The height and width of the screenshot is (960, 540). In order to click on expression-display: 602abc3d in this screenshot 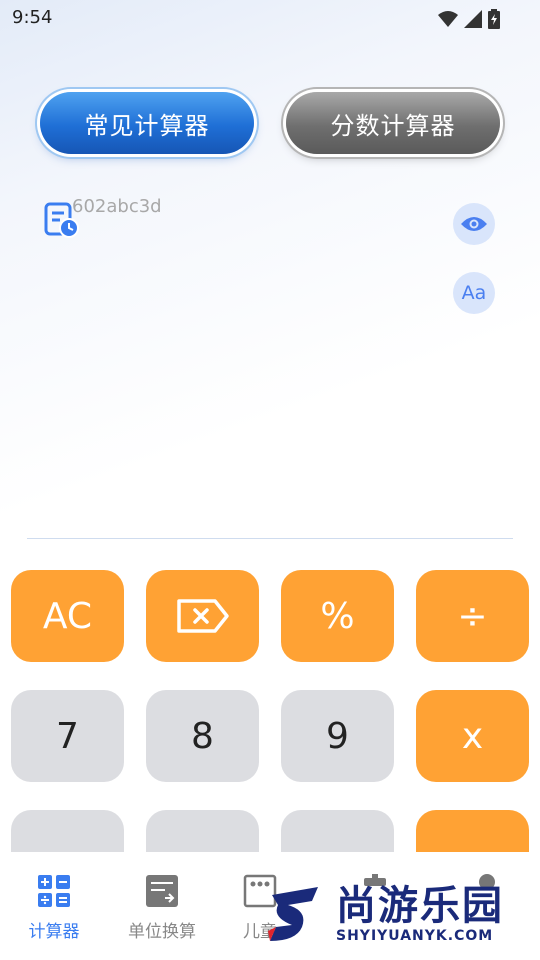, I will do `click(117, 206)`.